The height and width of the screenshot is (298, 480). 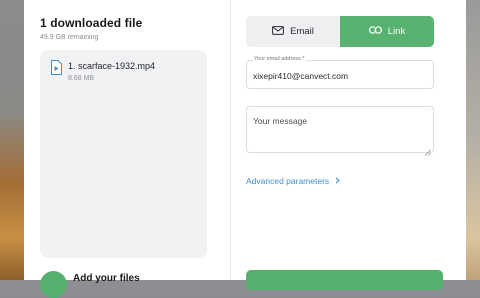 I want to click on file-name: 1. scarface-1932.mp4, so click(x=112, y=66).